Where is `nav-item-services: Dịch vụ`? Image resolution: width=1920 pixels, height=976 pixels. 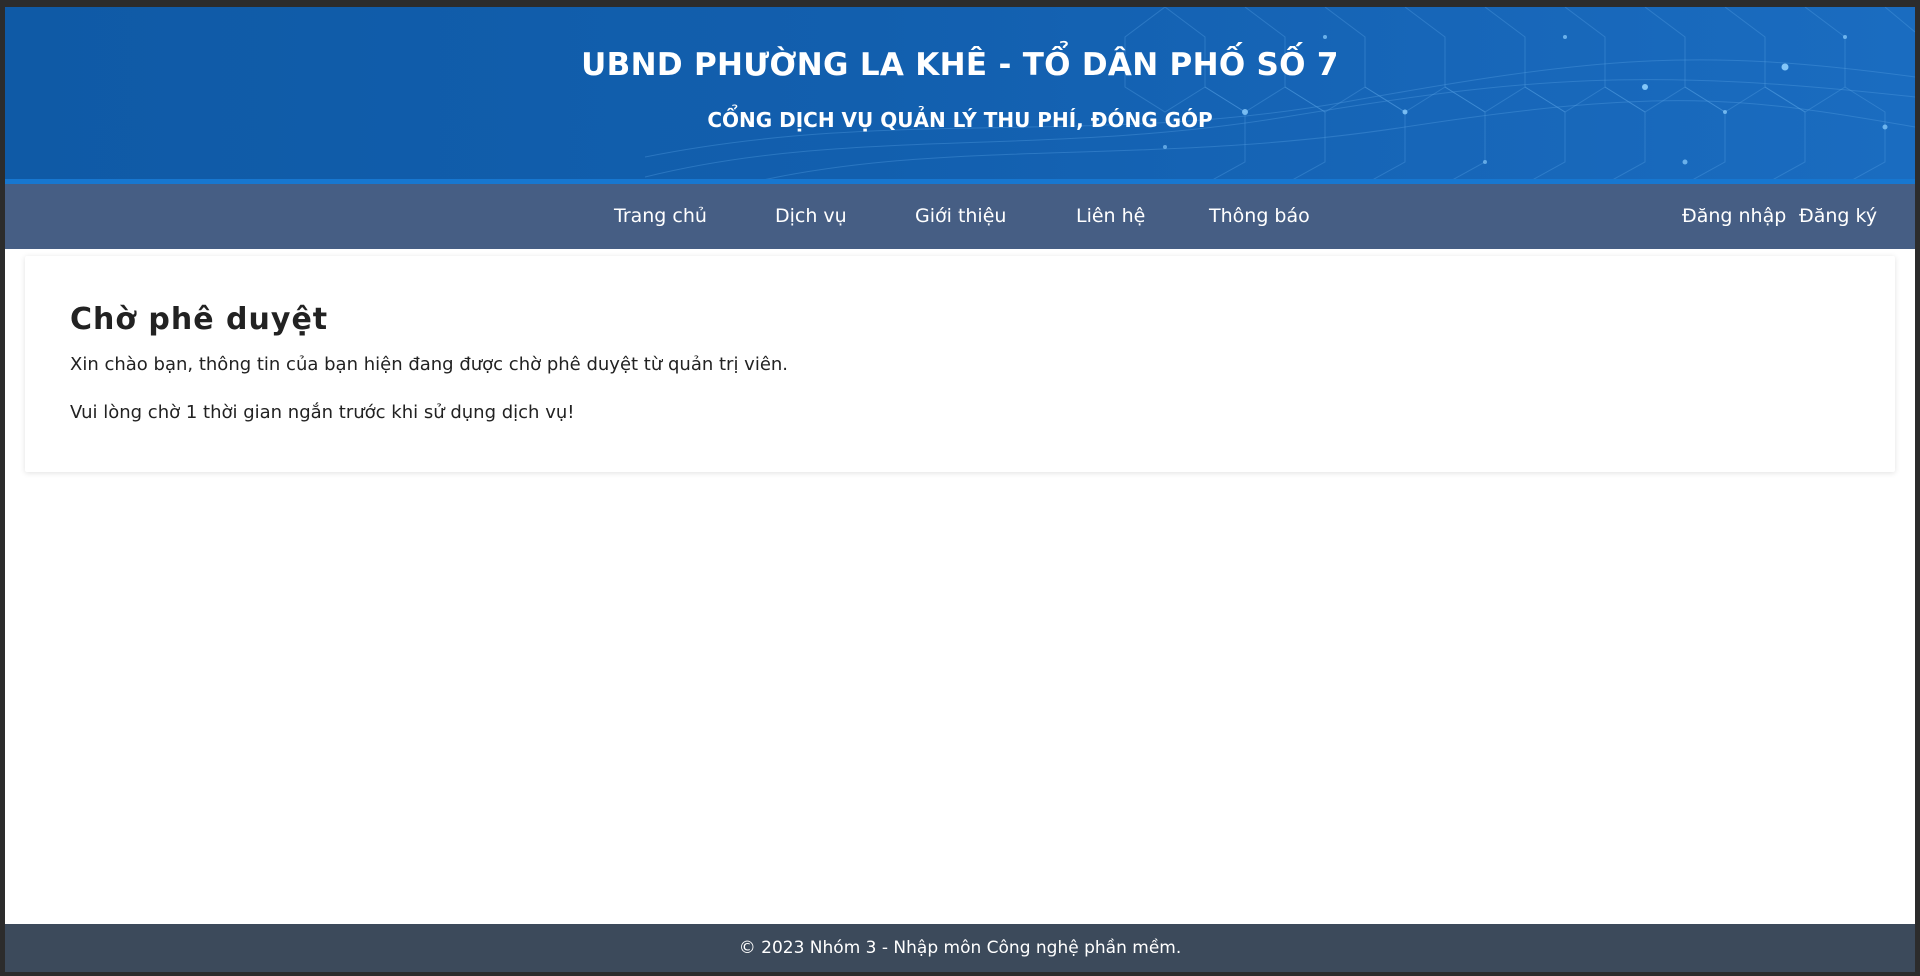 nav-item-services: Dịch vụ is located at coordinates (811, 216).